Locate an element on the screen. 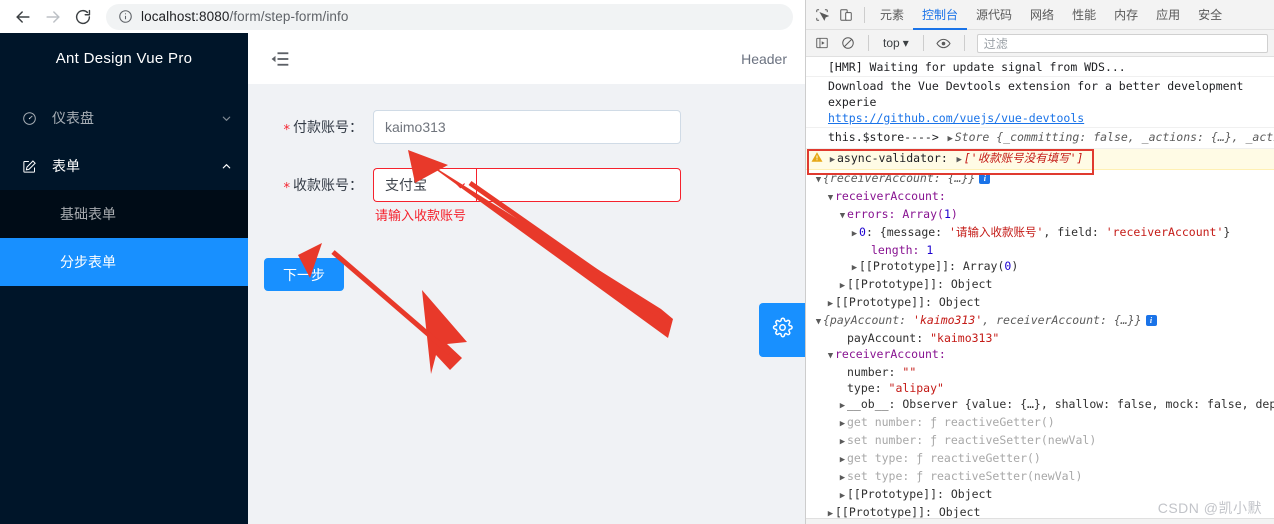 The height and width of the screenshot is (524, 1274). back-button is located at coordinates (23, 17).